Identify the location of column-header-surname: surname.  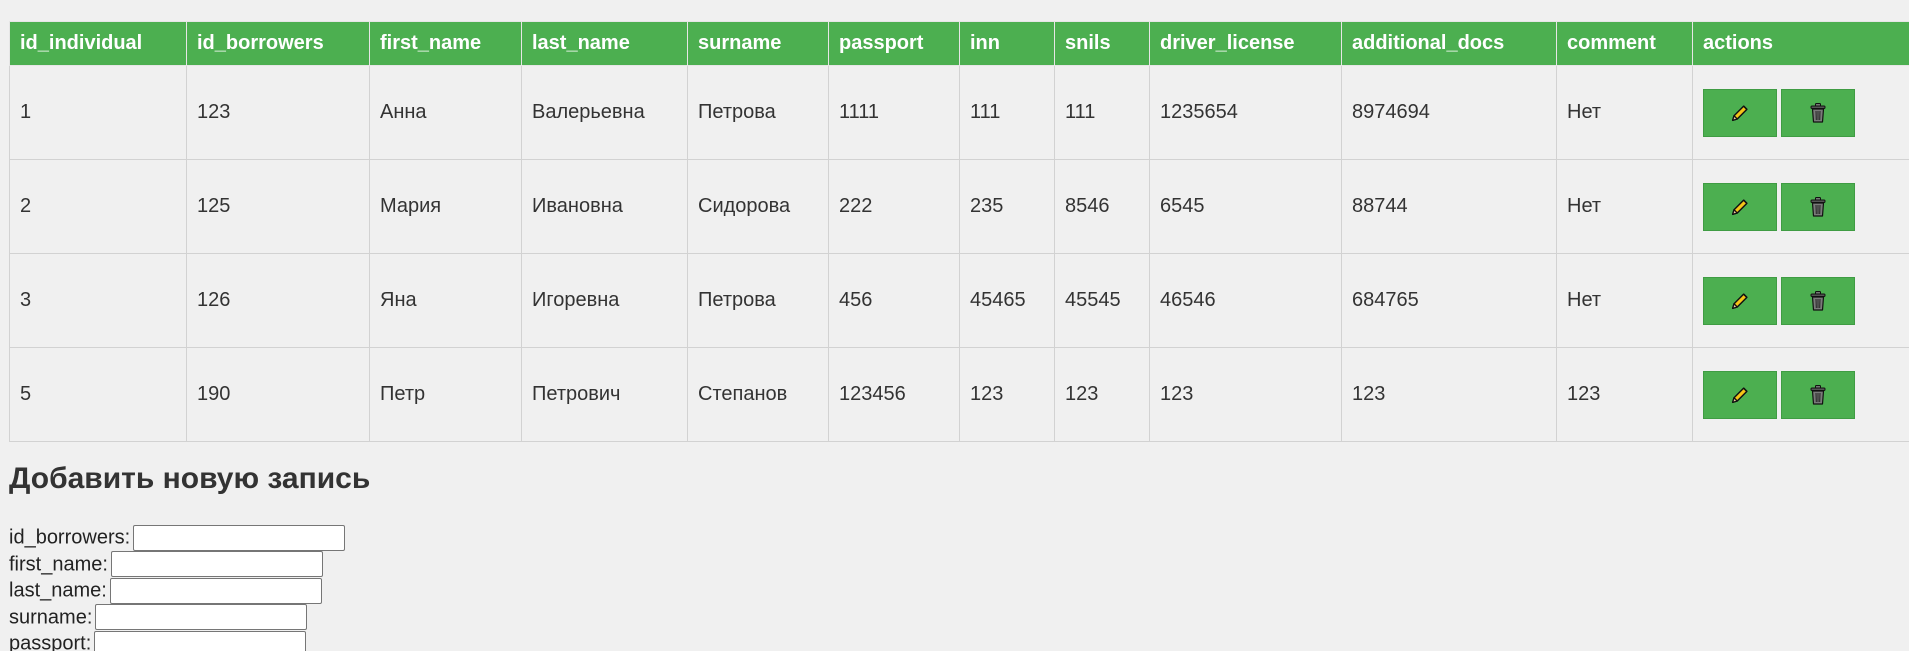
(758, 43).